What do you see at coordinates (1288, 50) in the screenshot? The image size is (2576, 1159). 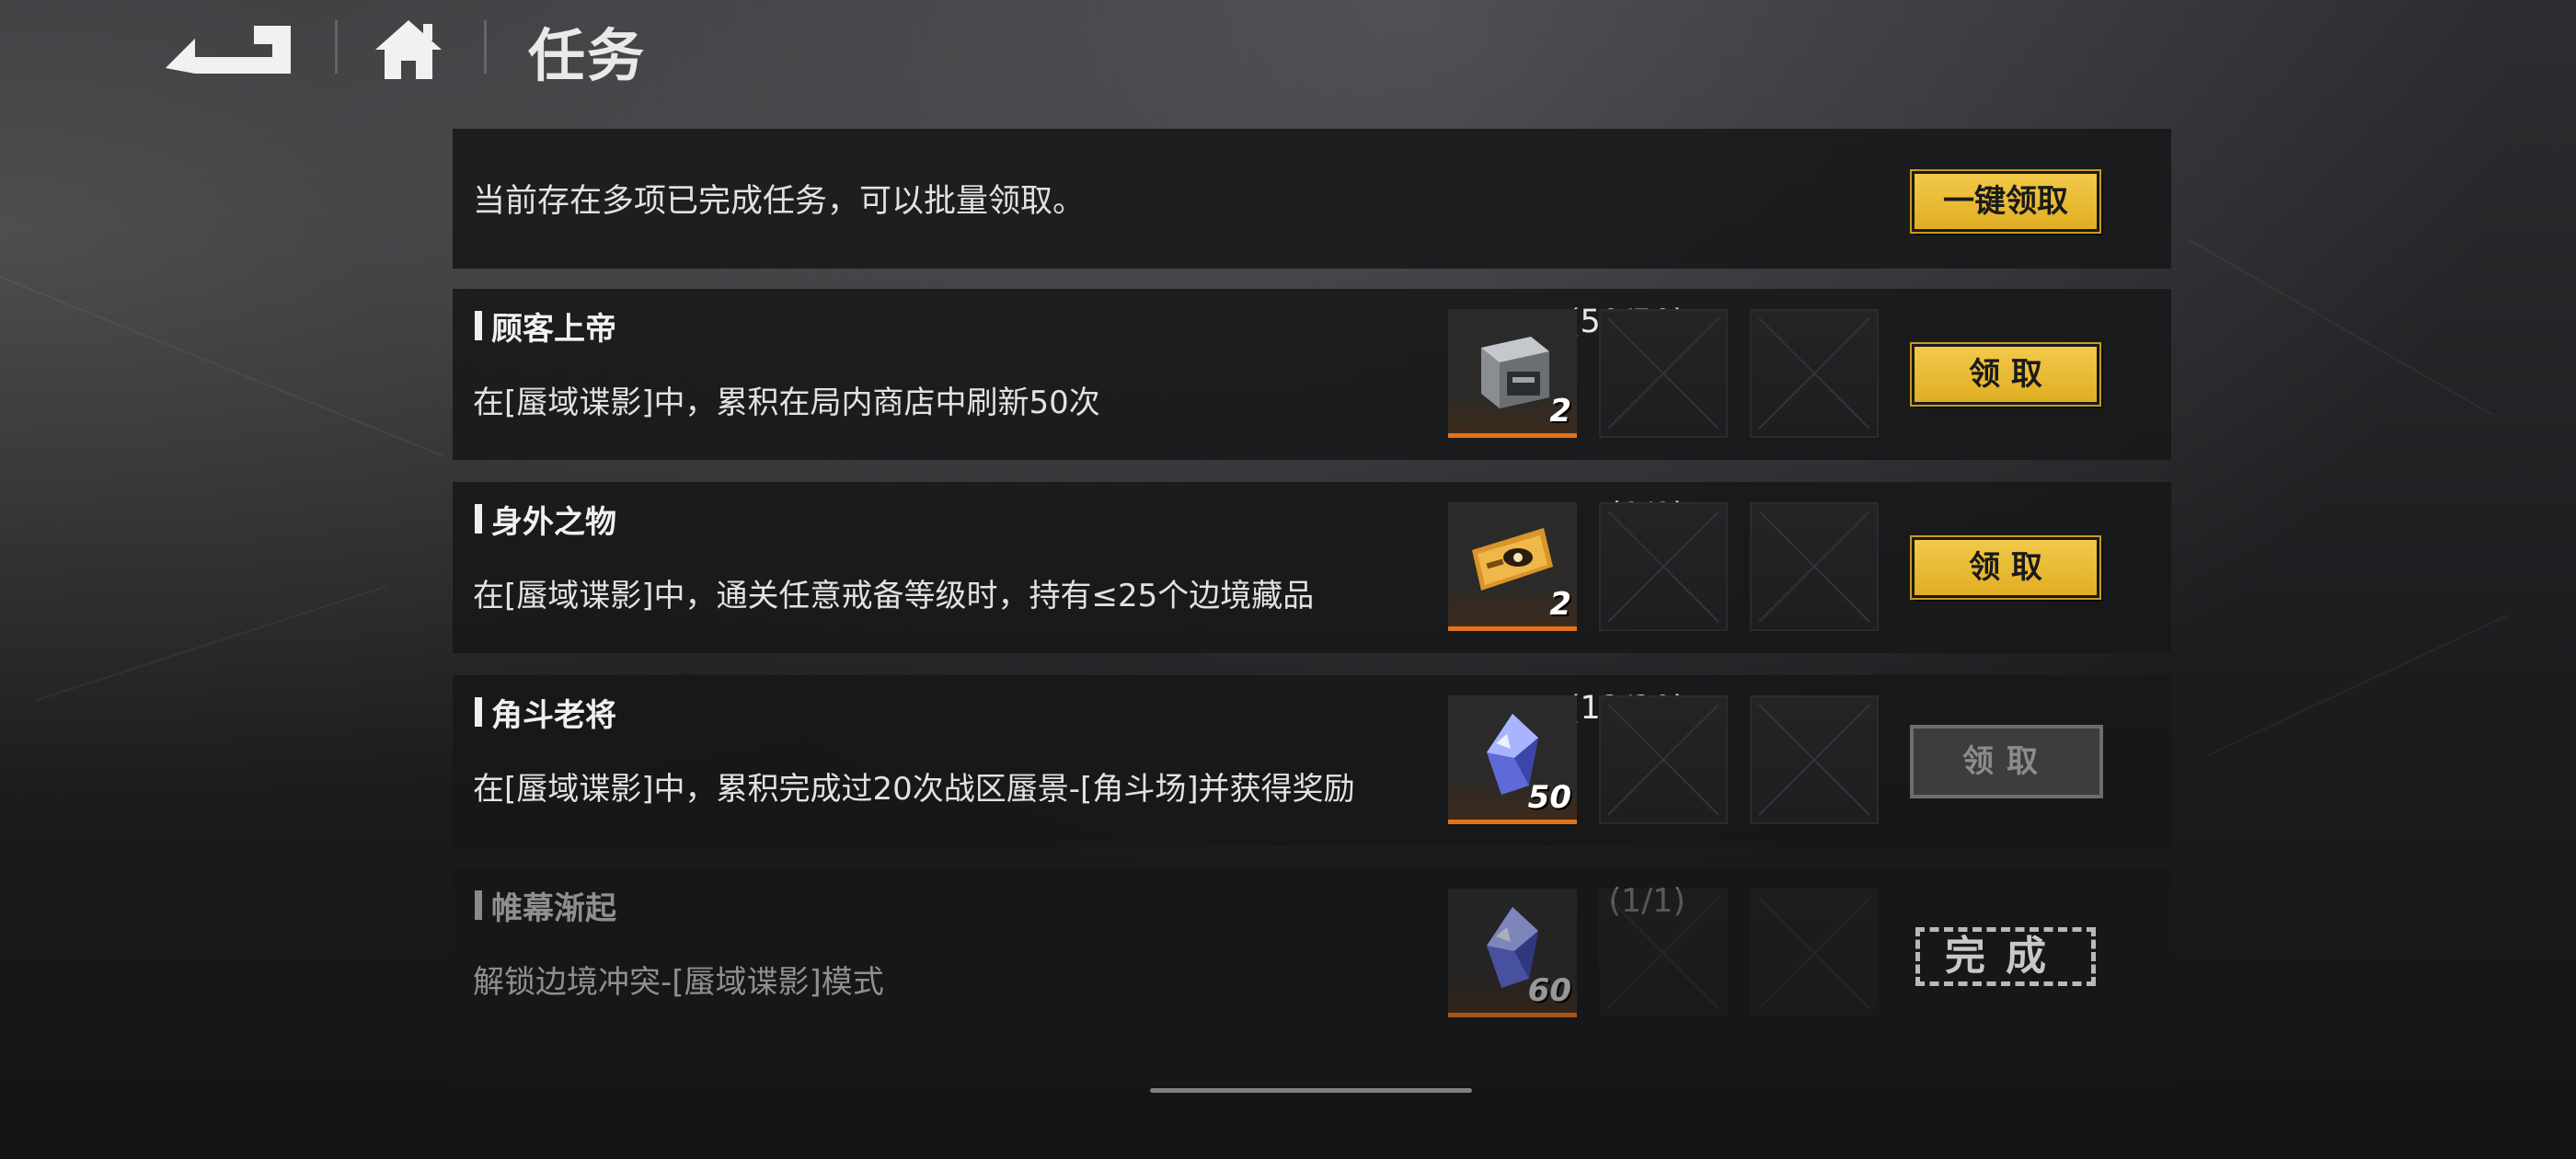 I see `top-bar: 任务` at bounding box center [1288, 50].